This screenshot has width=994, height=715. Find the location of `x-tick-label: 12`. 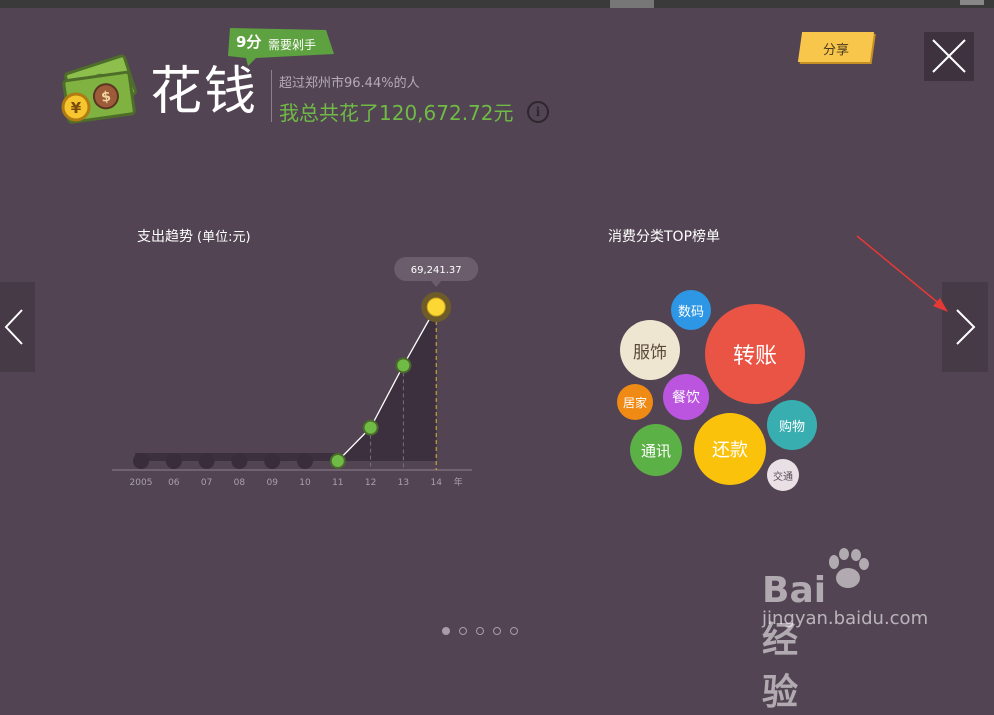

x-tick-label: 12 is located at coordinates (370, 483).